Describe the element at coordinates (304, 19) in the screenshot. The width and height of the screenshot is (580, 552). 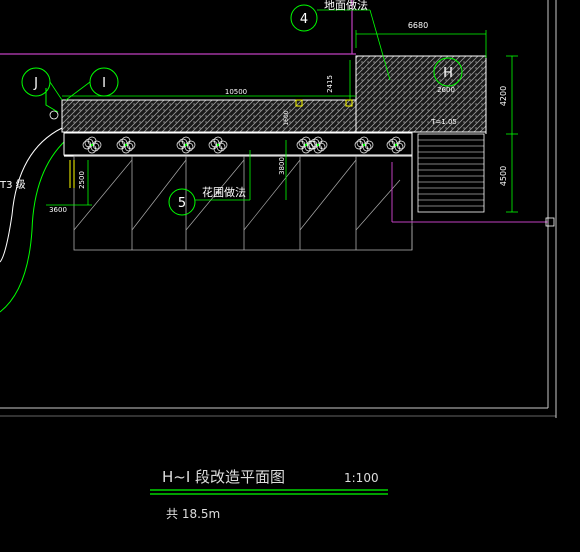
I see `callout-floor-detail-number: 4` at that location.